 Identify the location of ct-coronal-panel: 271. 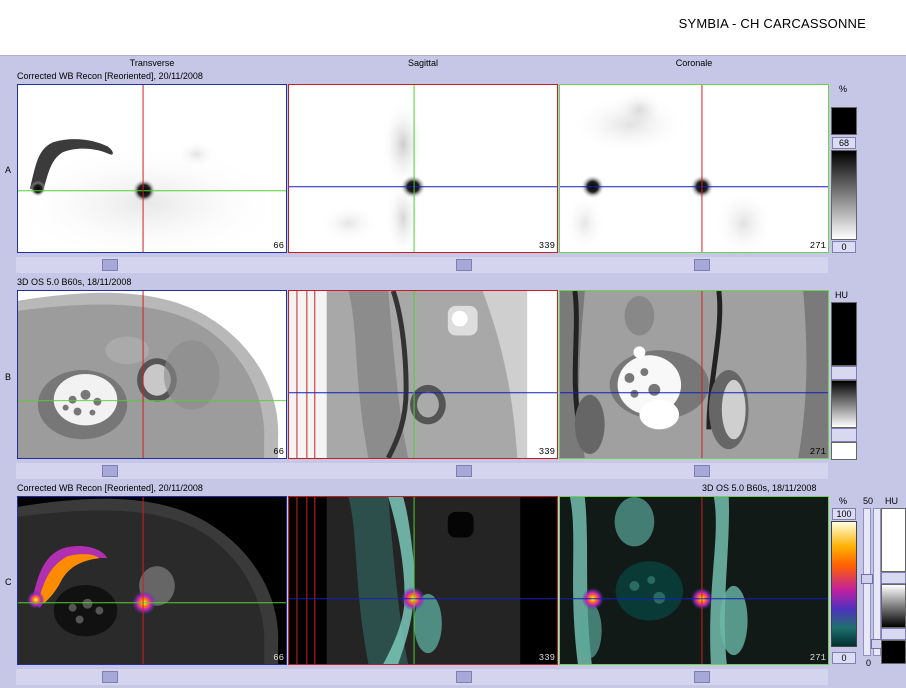
(694, 374).